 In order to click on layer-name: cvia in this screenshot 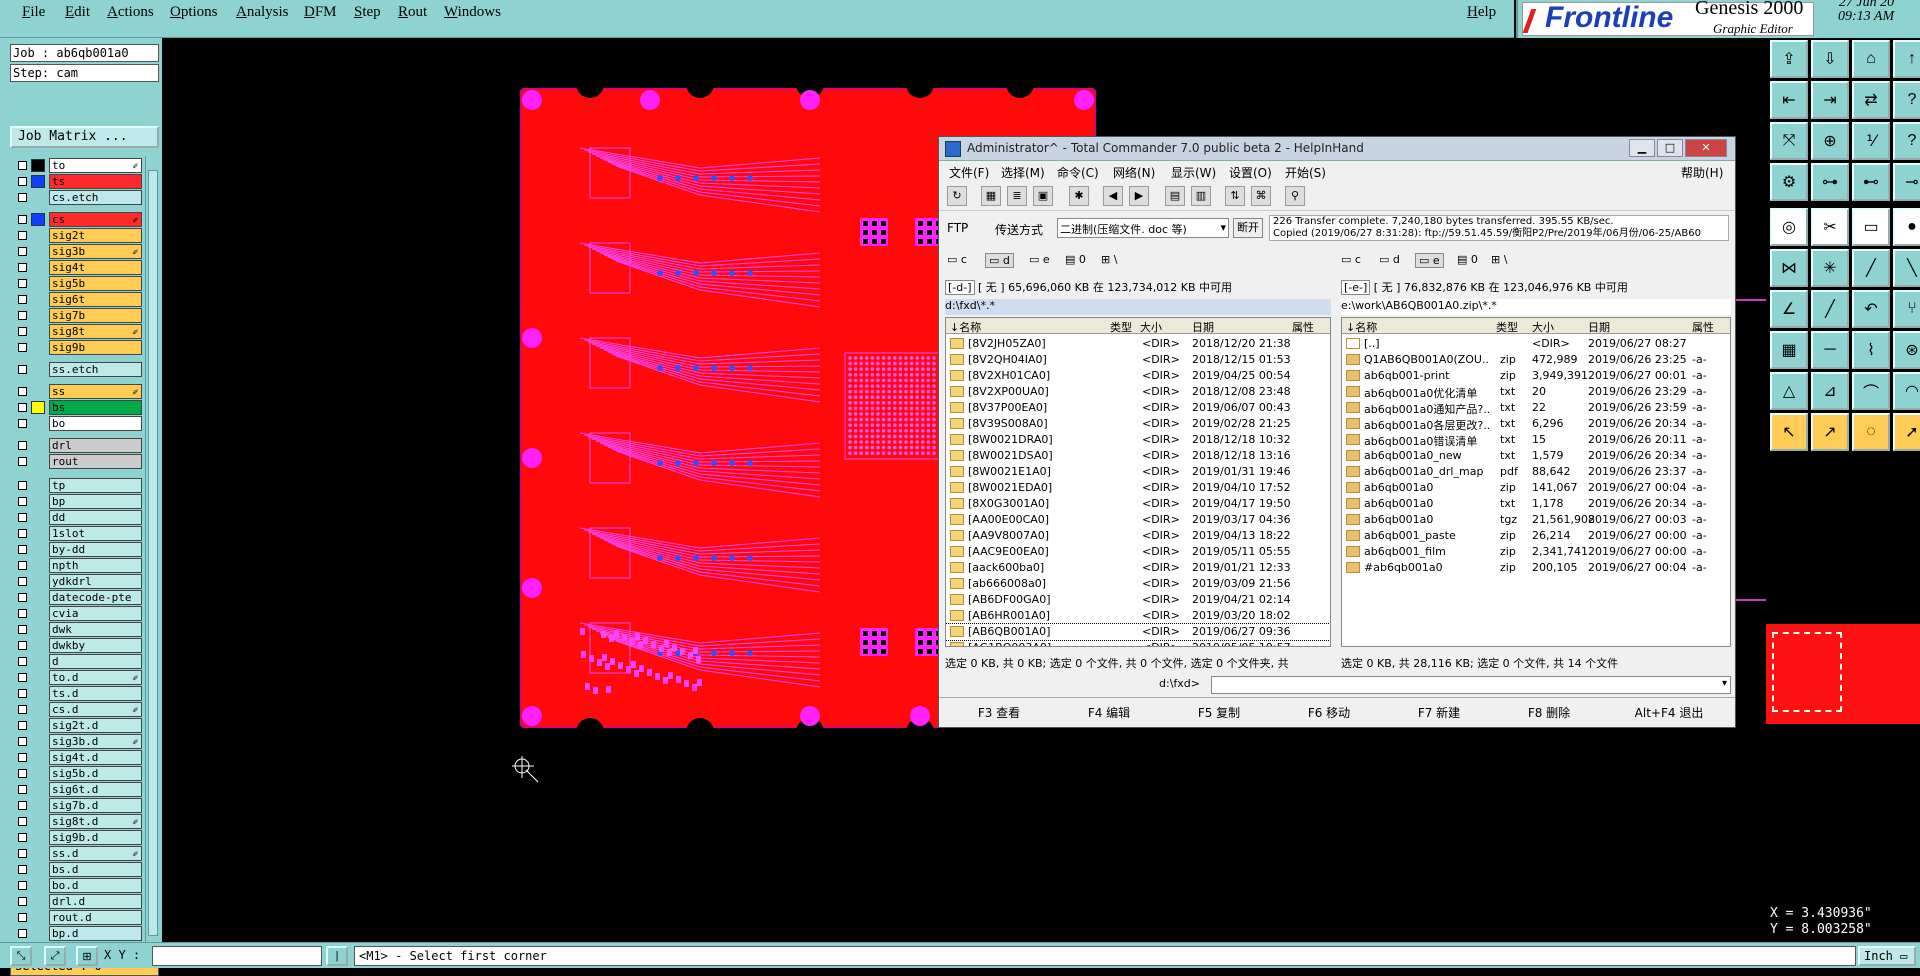, I will do `click(95, 613)`.